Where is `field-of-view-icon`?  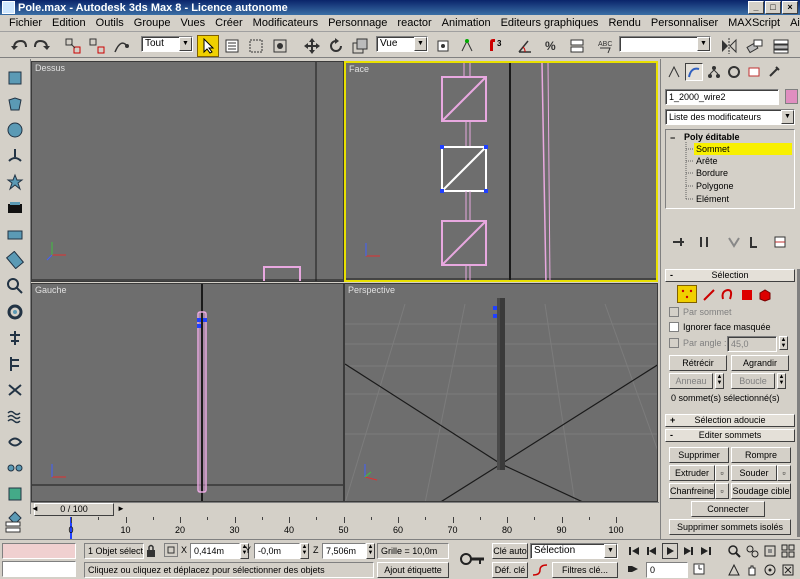 field-of-view-icon is located at coordinates (734, 570).